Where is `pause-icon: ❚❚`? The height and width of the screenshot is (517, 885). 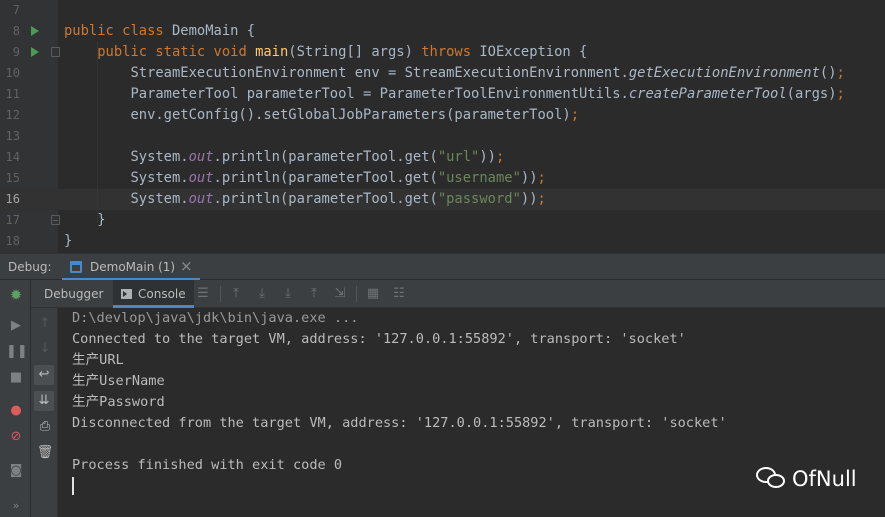 pause-icon: ❚❚ is located at coordinates (17, 352).